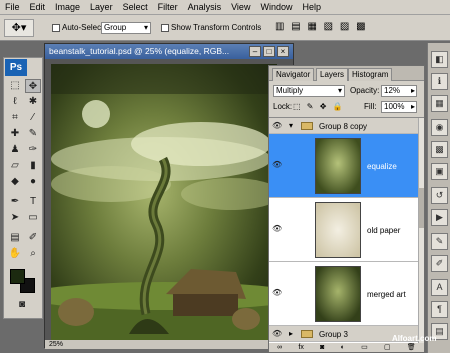 This screenshot has height=353, width=450. Describe the element at coordinates (370, 74) in the screenshot. I see `tab-histogram: Histogram` at that location.